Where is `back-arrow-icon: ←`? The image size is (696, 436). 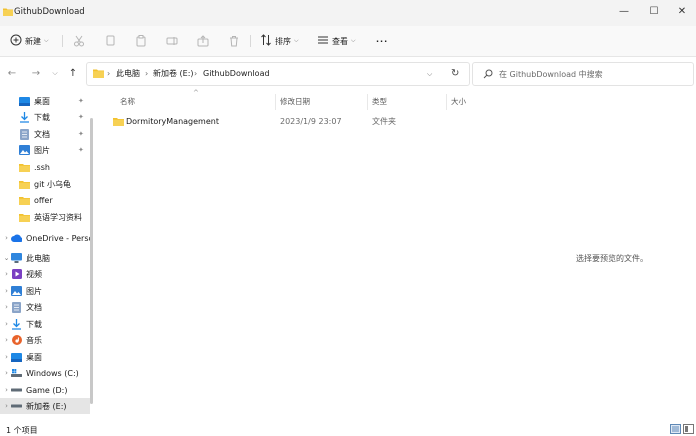
back-arrow-icon: ← is located at coordinates (12, 73).